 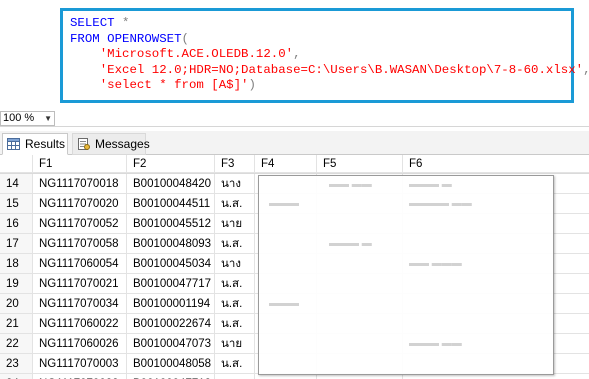 What do you see at coordinates (80, 344) in the screenshot?
I see `cell-f1: NG1117060026` at bounding box center [80, 344].